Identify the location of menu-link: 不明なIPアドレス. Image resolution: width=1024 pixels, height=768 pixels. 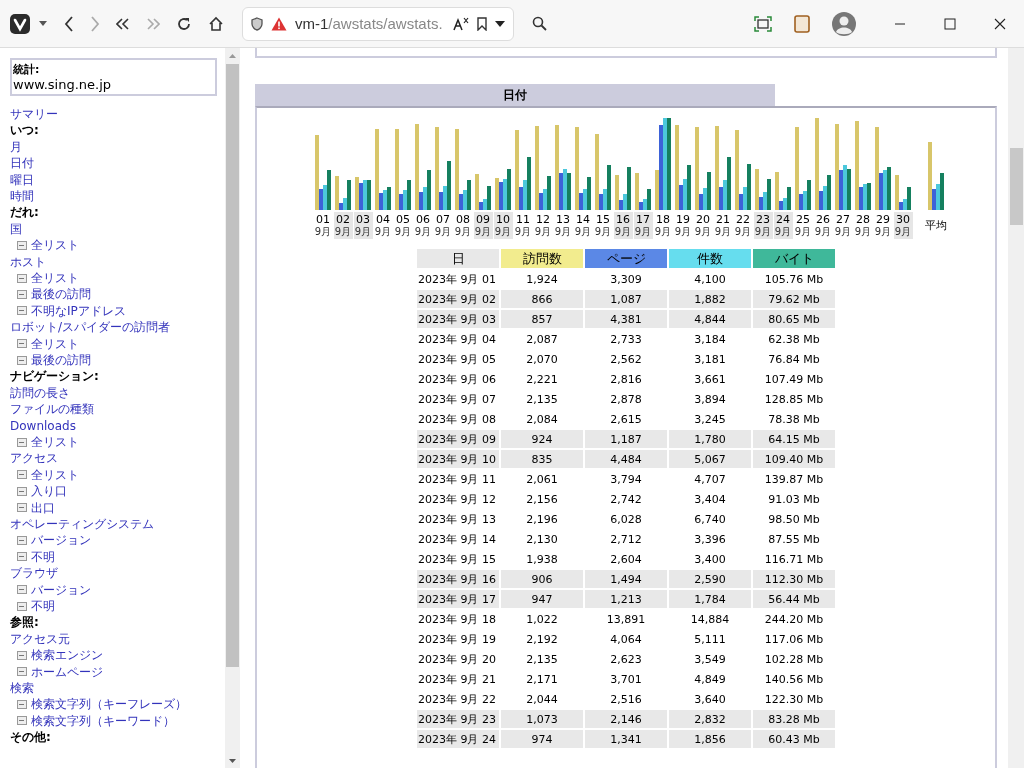
(78, 311).